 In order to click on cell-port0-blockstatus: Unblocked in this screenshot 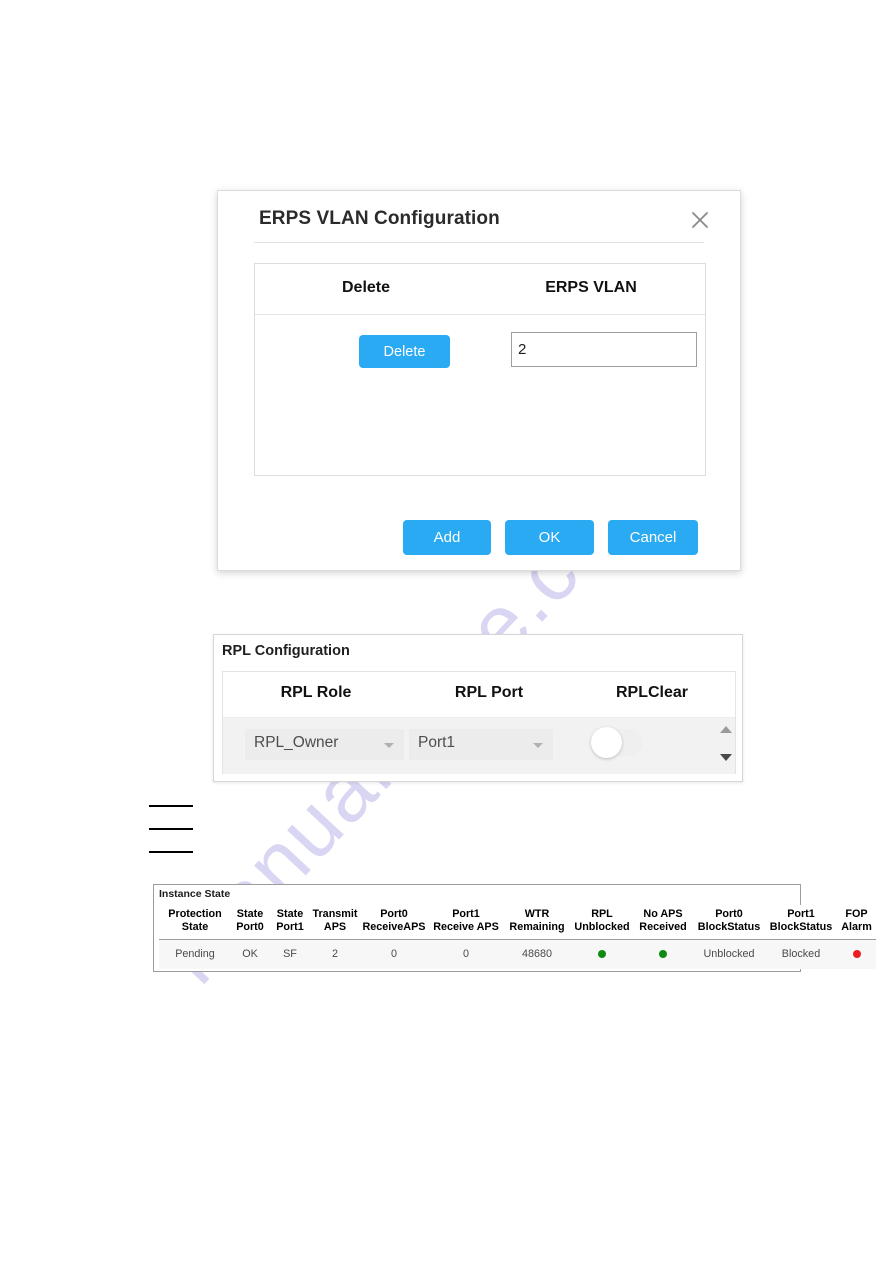, I will do `click(729, 954)`.